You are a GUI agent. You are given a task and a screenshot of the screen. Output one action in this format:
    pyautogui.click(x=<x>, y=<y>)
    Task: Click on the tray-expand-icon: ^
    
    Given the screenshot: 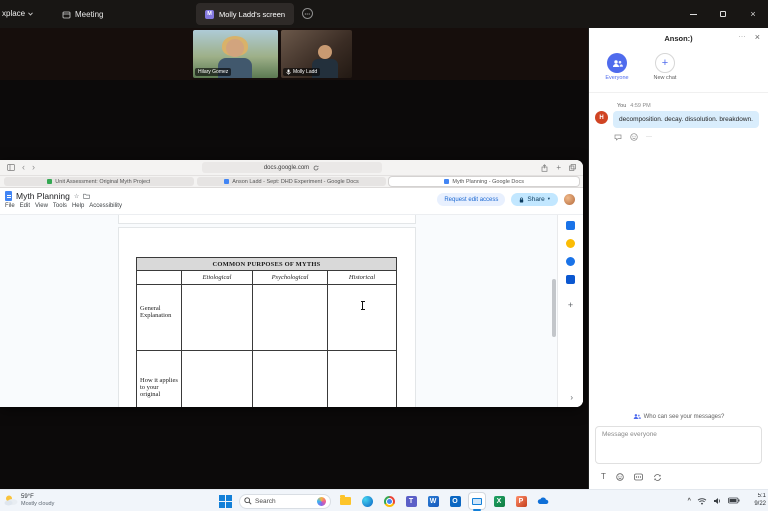 What is the action you would take?
    pyautogui.click(x=689, y=501)
    